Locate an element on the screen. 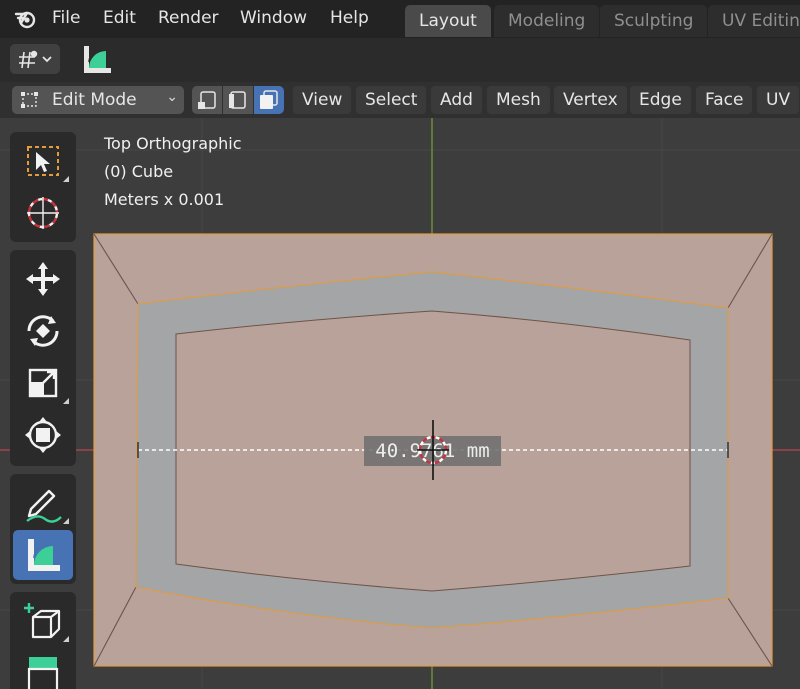 The height and width of the screenshot is (689, 800). transform-tool is located at coordinates (43, 435).